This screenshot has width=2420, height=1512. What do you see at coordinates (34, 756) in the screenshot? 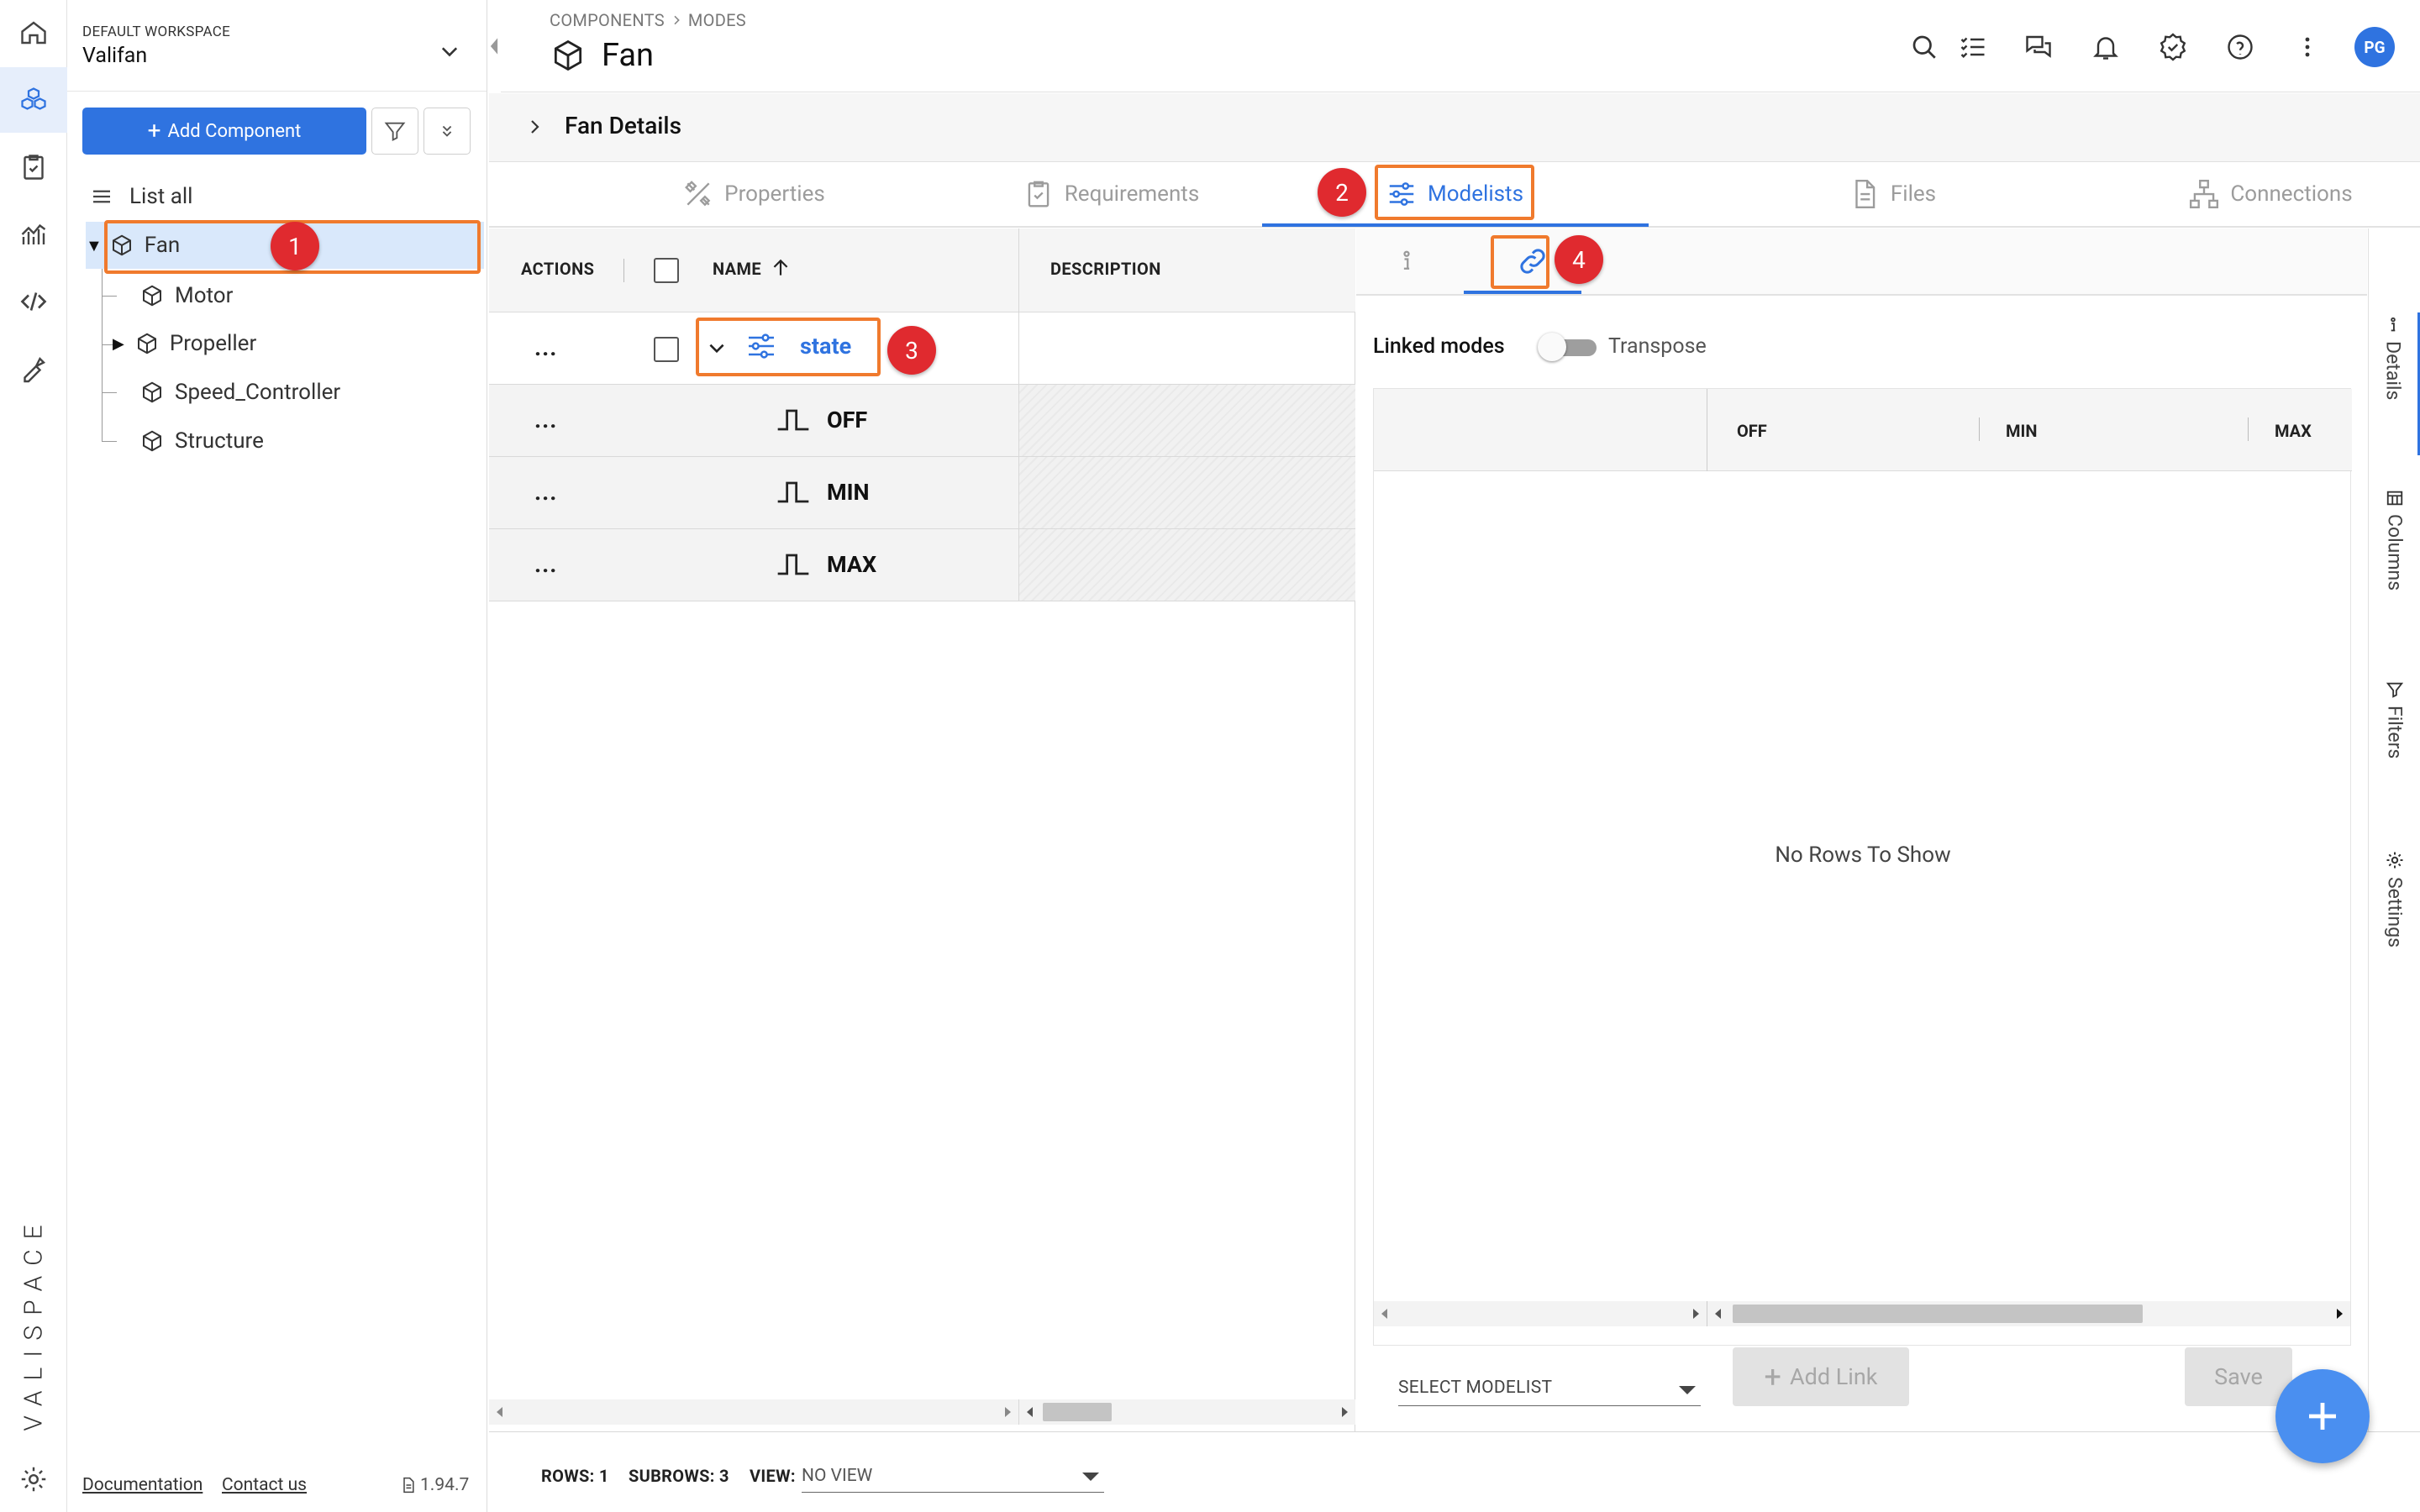
I see `icon-rail: VALISPACE` at bounding box center [34, 756].